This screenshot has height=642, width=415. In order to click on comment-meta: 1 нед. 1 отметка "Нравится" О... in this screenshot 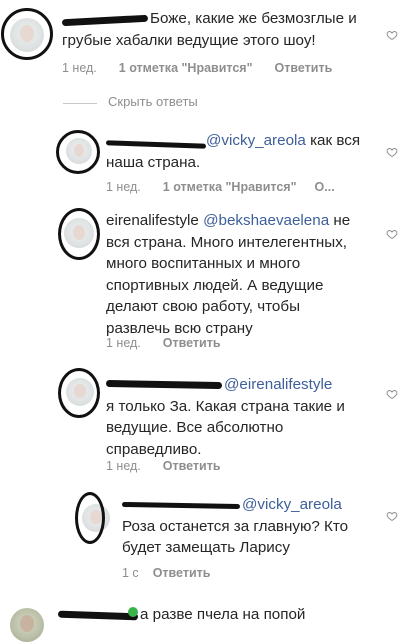, I will do `click(220, 187)`.